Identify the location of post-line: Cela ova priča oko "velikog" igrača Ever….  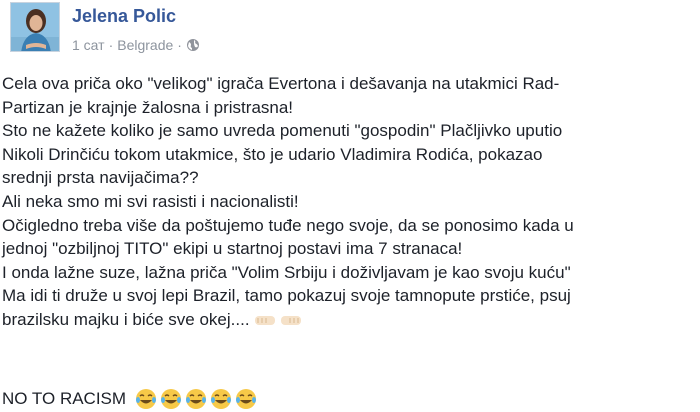
(281, 83).